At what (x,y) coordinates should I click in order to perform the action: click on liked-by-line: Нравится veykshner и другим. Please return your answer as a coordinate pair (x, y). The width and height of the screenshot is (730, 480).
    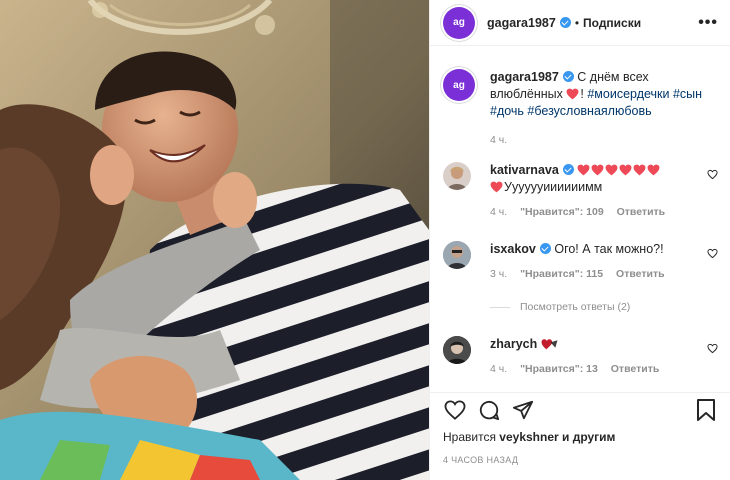
    Looking at the image, I should click on (580, 437).